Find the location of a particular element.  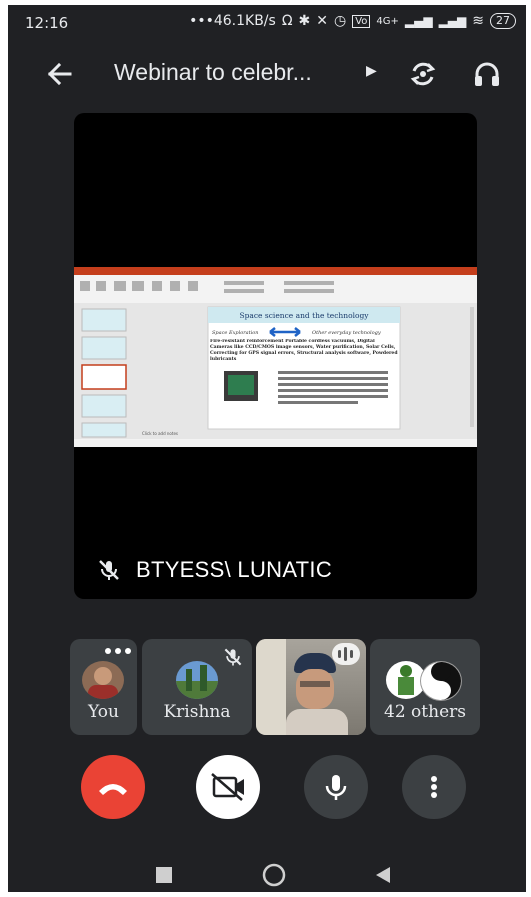

switch-camera-button is located at coordinates (423, 74).